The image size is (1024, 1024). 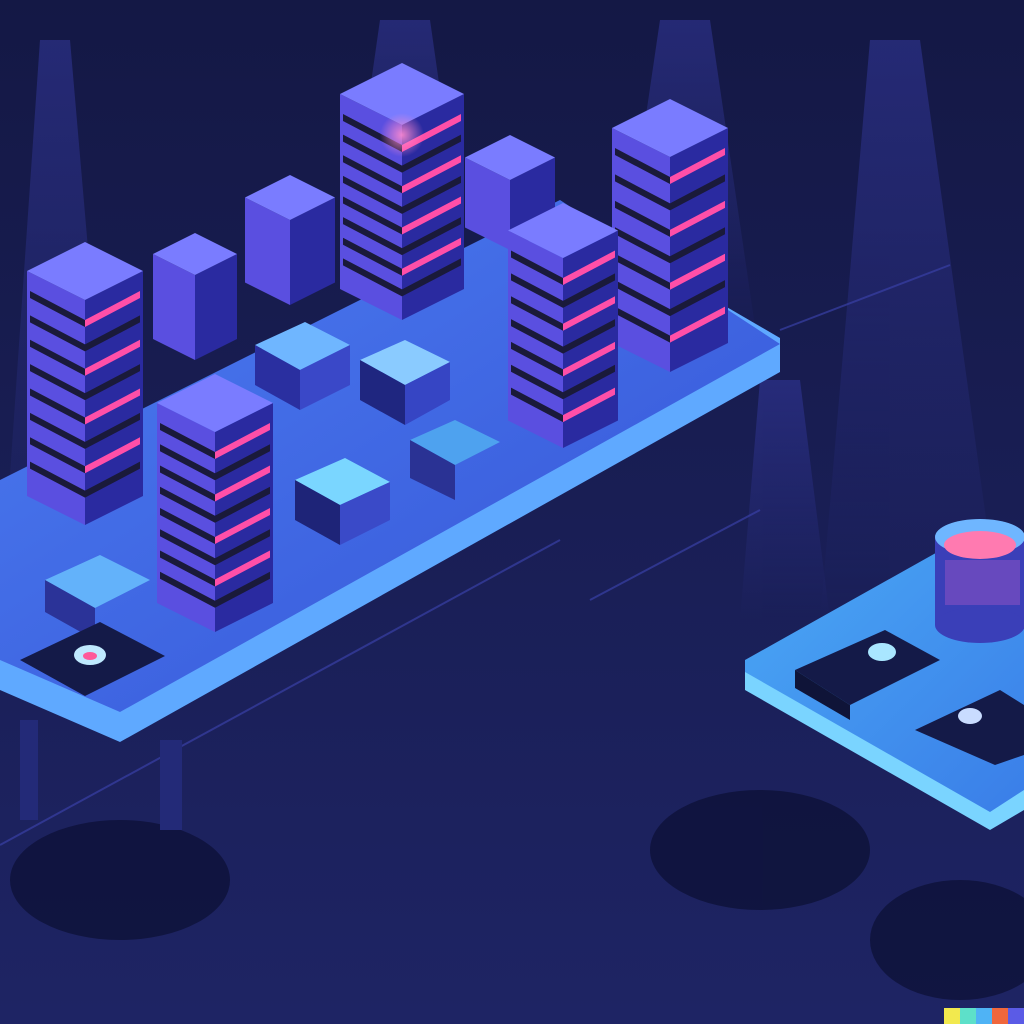 I want to click on tower-front, so click(x=215, y=503).